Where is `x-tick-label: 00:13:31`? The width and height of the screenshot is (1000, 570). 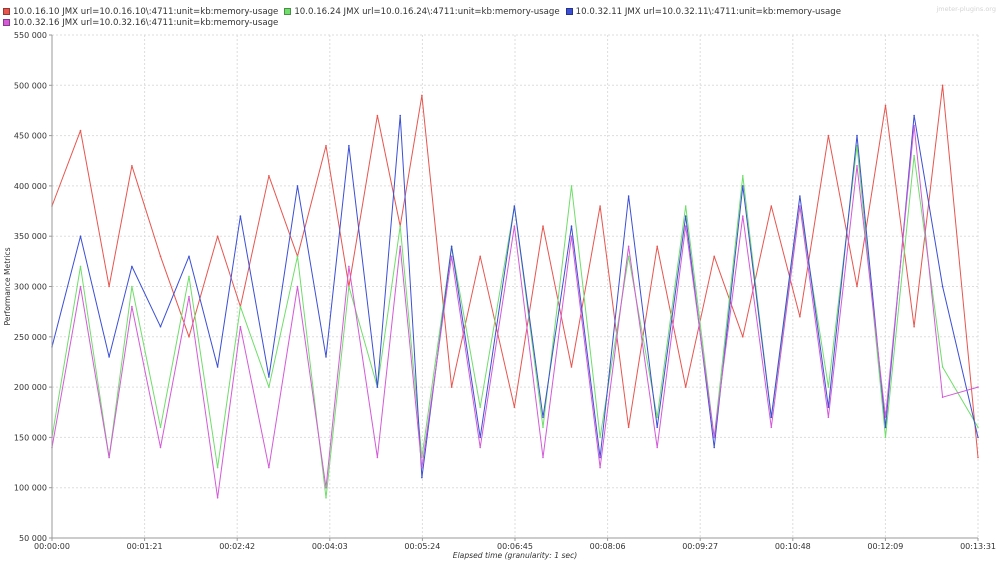
x-tick-label: 00:13:31 is located at coordinates (978, 546).